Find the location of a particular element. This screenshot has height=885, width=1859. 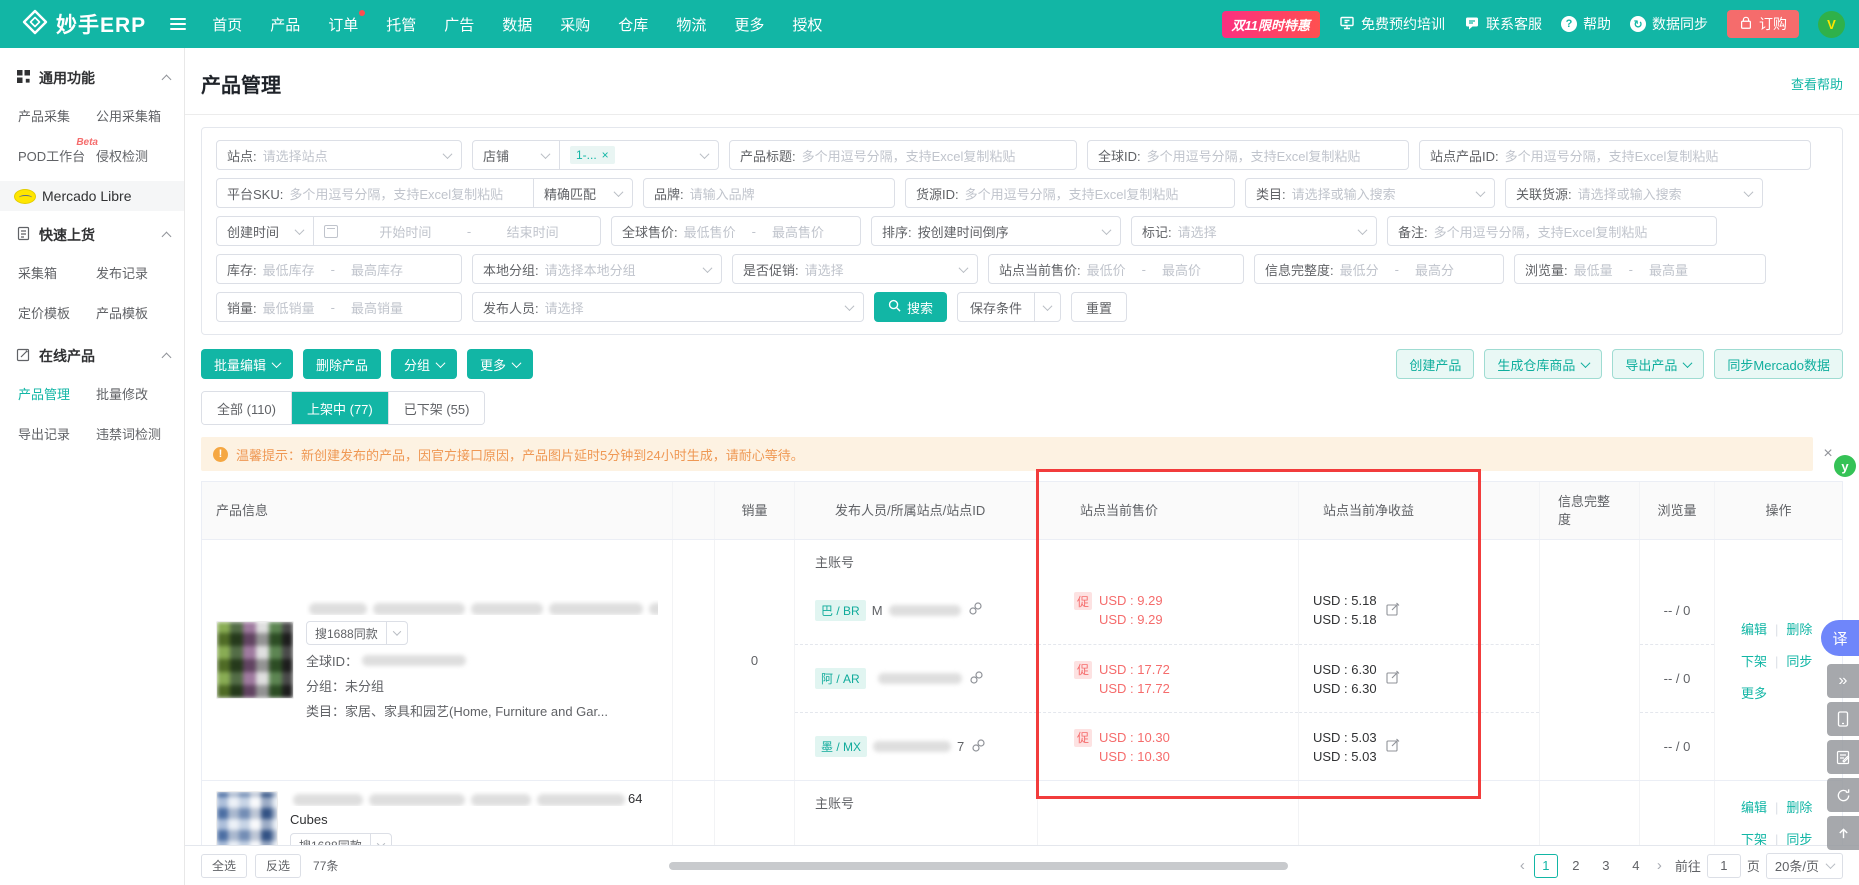

is-promo-select: 是否促销: 请选择 is located at coordinates (855, 269).